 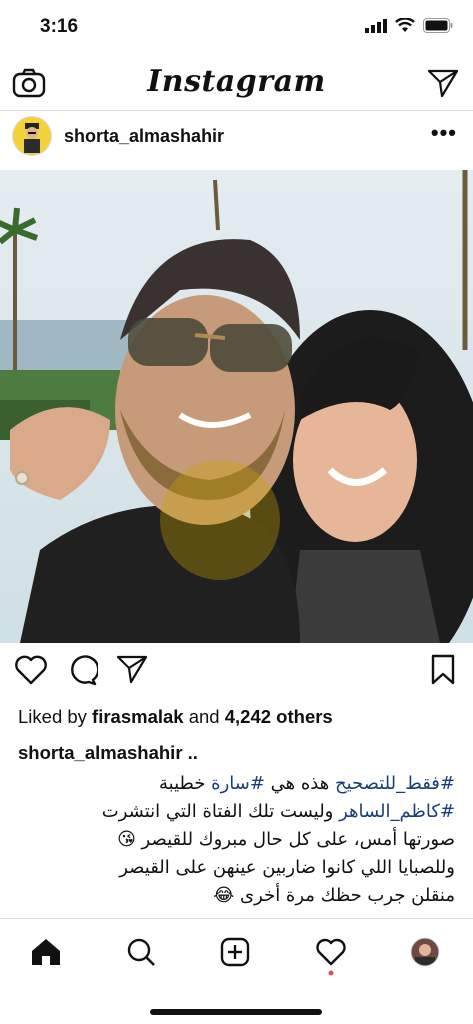 What do you see at coordinates (220, 811) in the screenshot?
I see `caption-text: وليست تلك الفتاة التي انتشرت` at bounding box center [220, 811].